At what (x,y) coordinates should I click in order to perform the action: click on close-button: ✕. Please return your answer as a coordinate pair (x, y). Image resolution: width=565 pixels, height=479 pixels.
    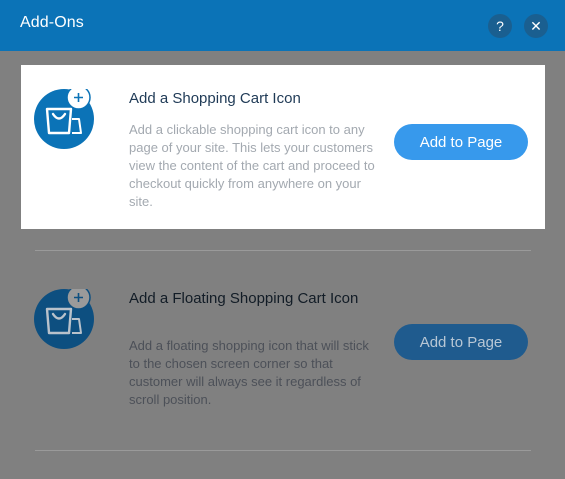
    Looking at the image, I should click on (536, 26).